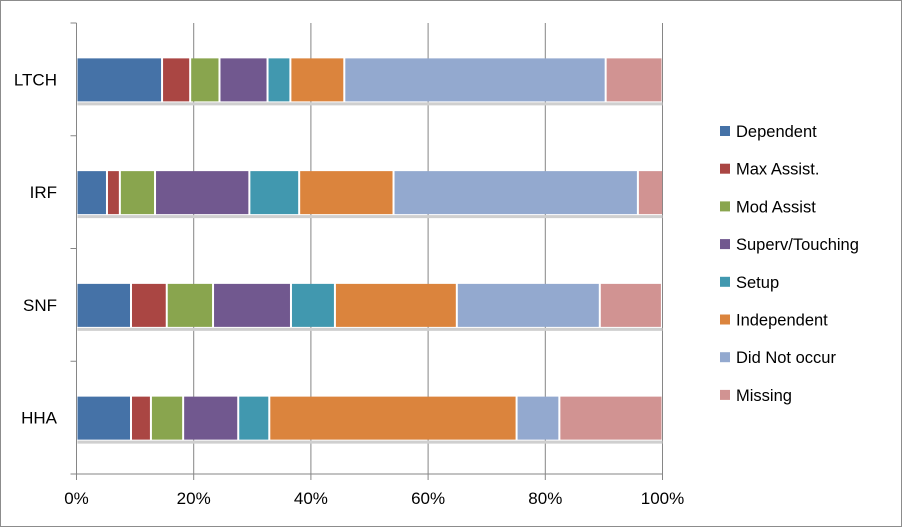  Describe the element at coordinates (545, 498) in the screenshot. I see `x-tick-label: 80%` at that location.